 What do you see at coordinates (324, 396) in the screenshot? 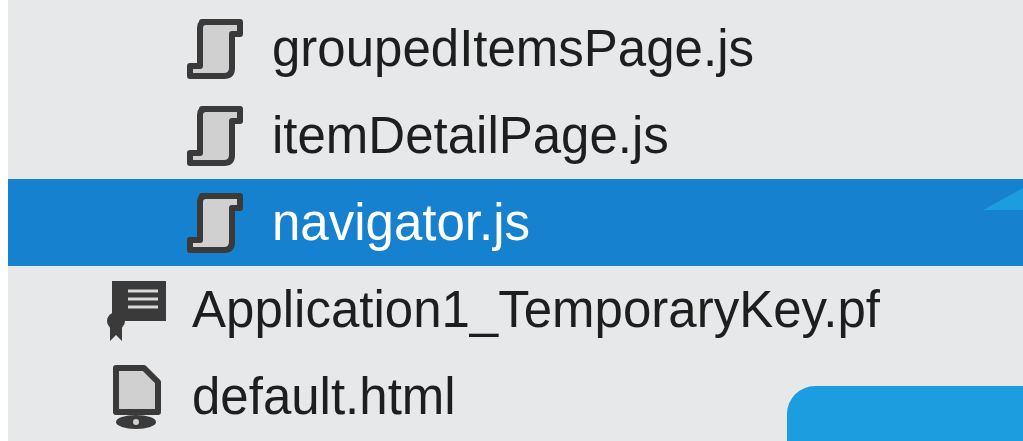
I see `file-name: default.html` at bounding box center [324, 396].